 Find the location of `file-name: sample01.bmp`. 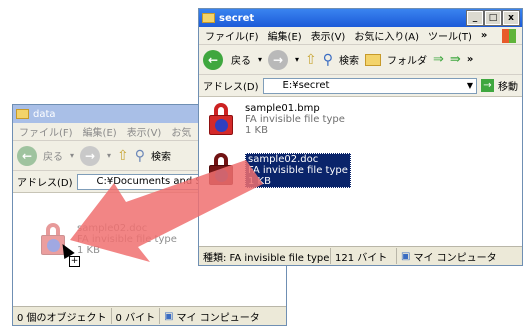

file-name: sample01.bmp is located at coordinates (282, 108).